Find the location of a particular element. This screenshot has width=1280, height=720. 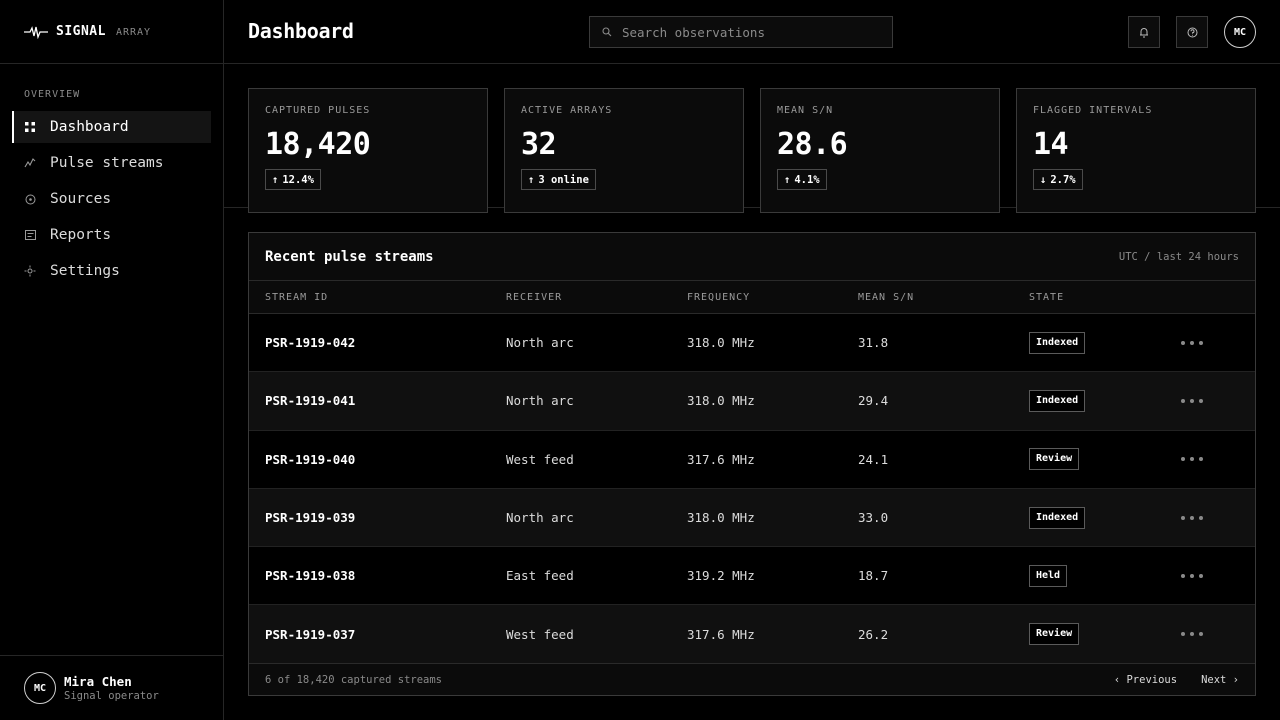

stat-delta: ↓ 2.7% is located at coordinates (1058, 179).